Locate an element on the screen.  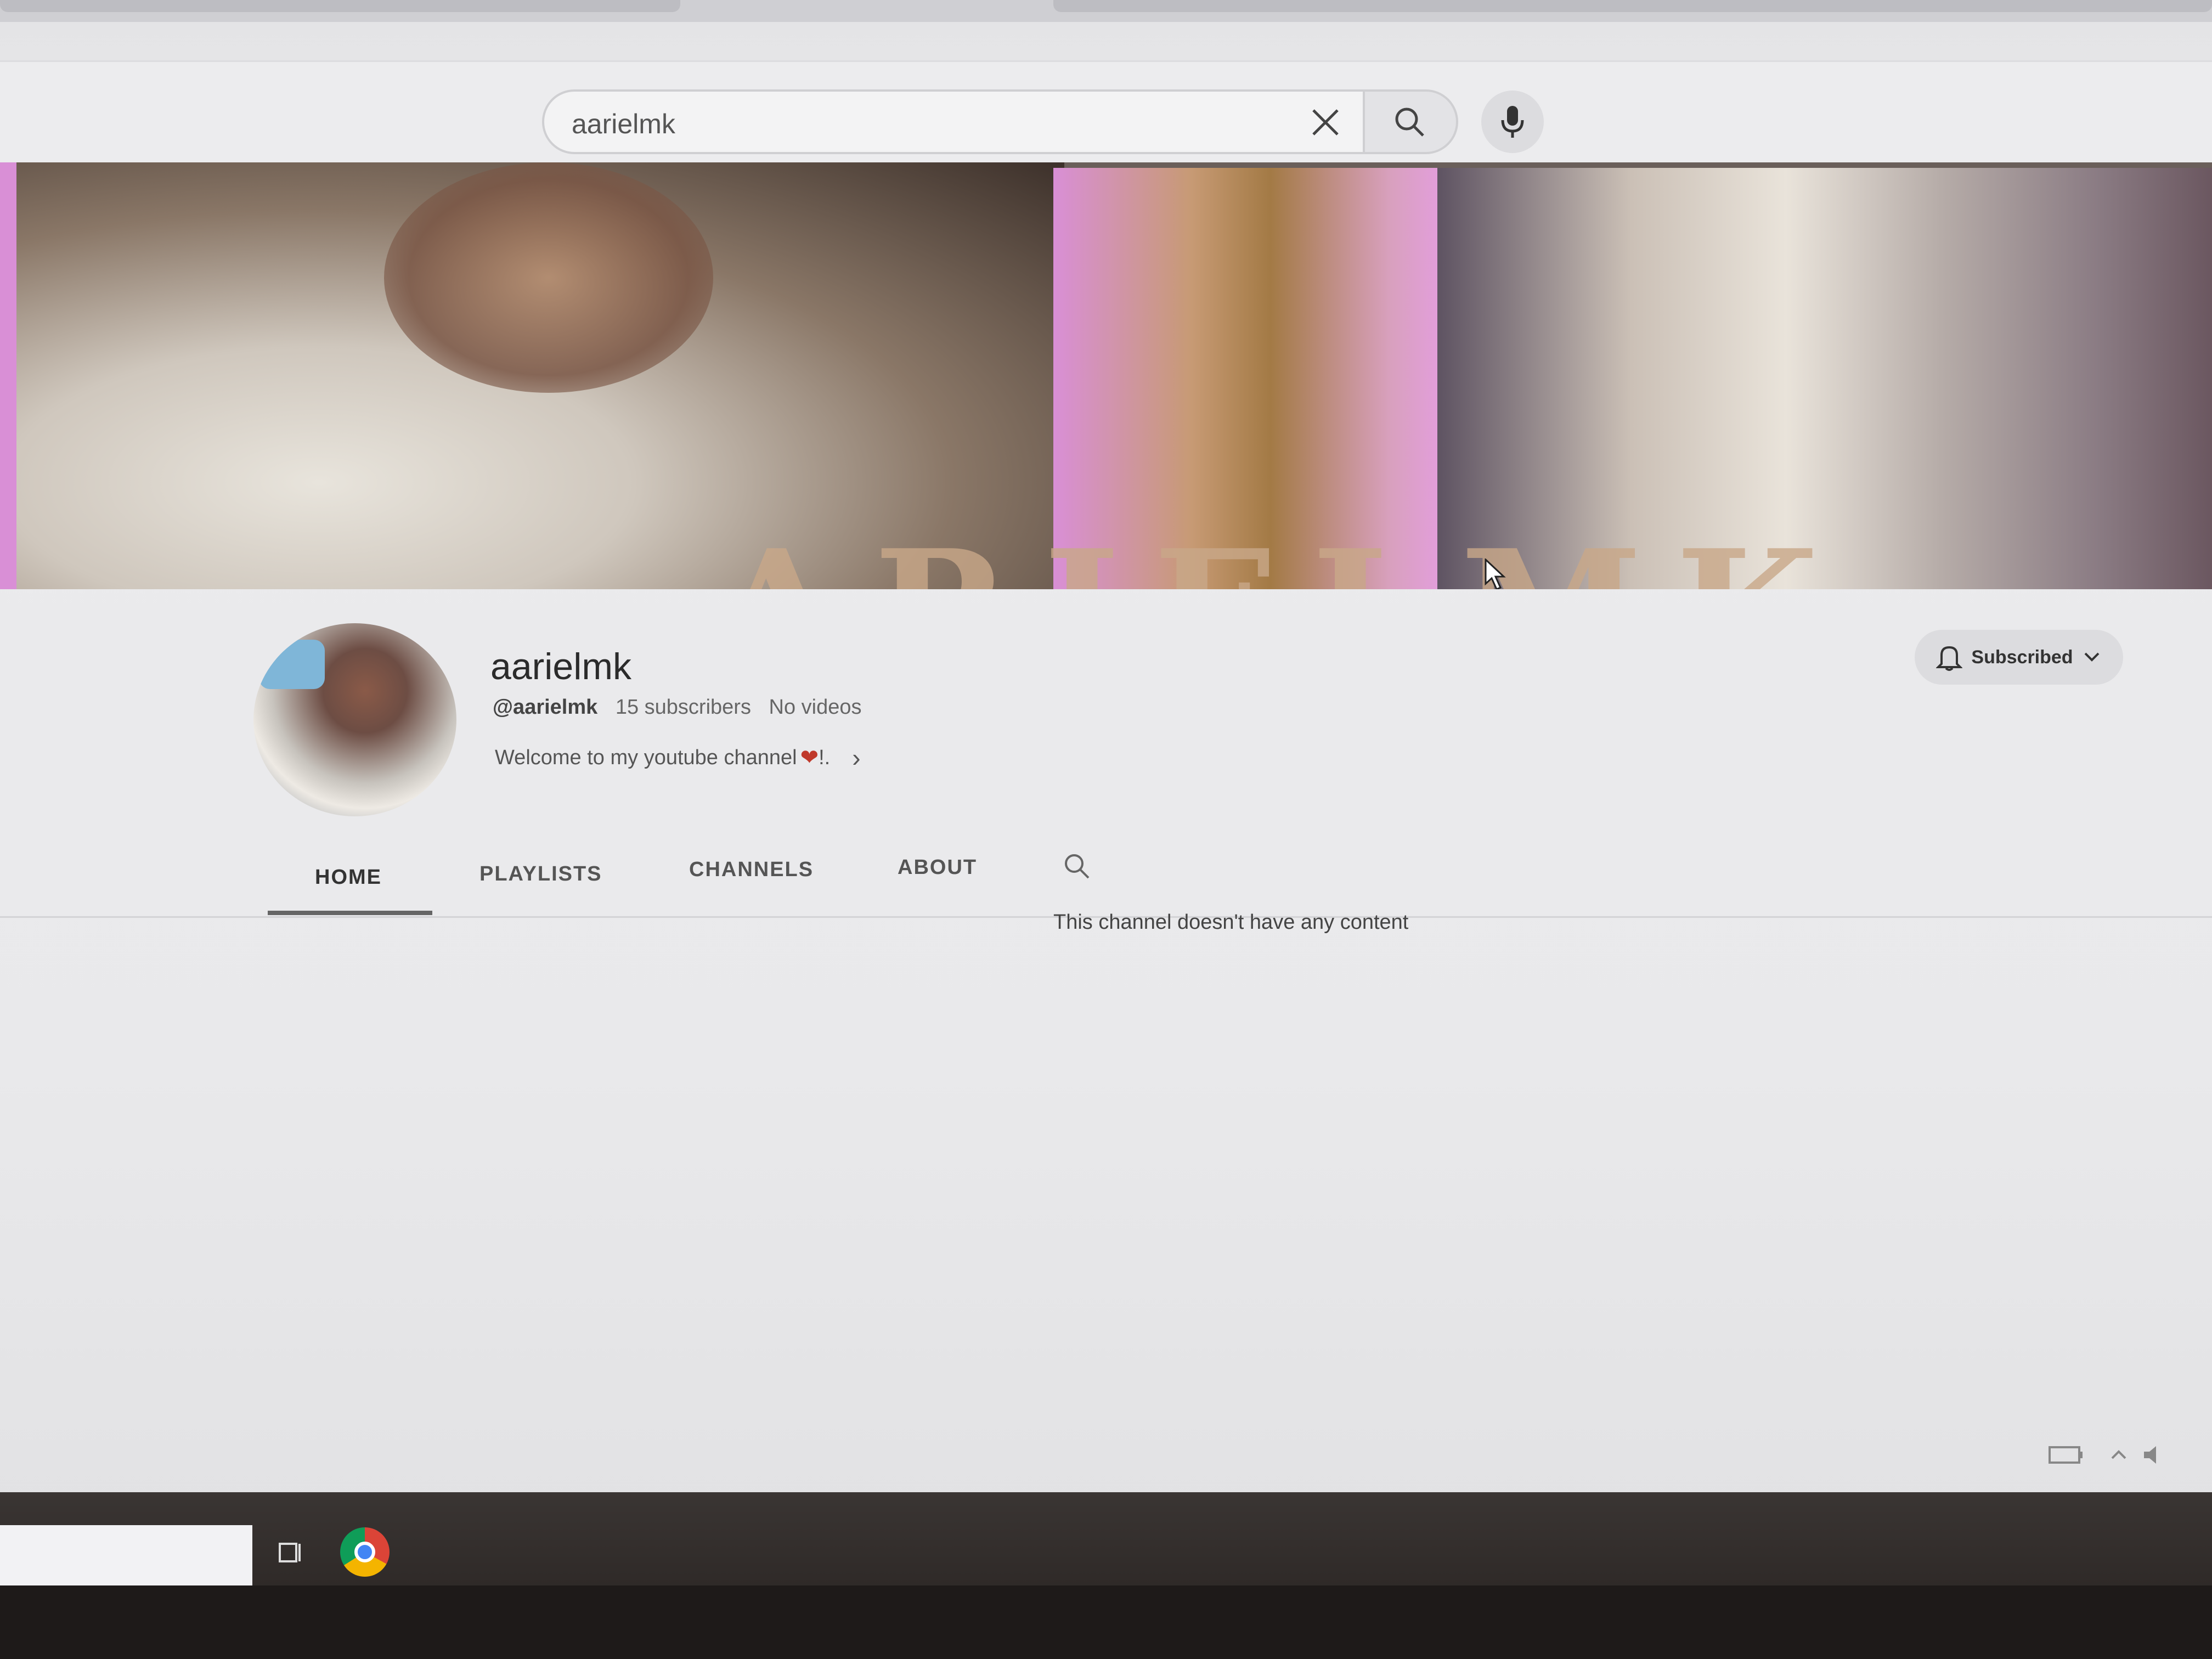
channel-handle: @aarielmk is located at coordinates (545, 708).